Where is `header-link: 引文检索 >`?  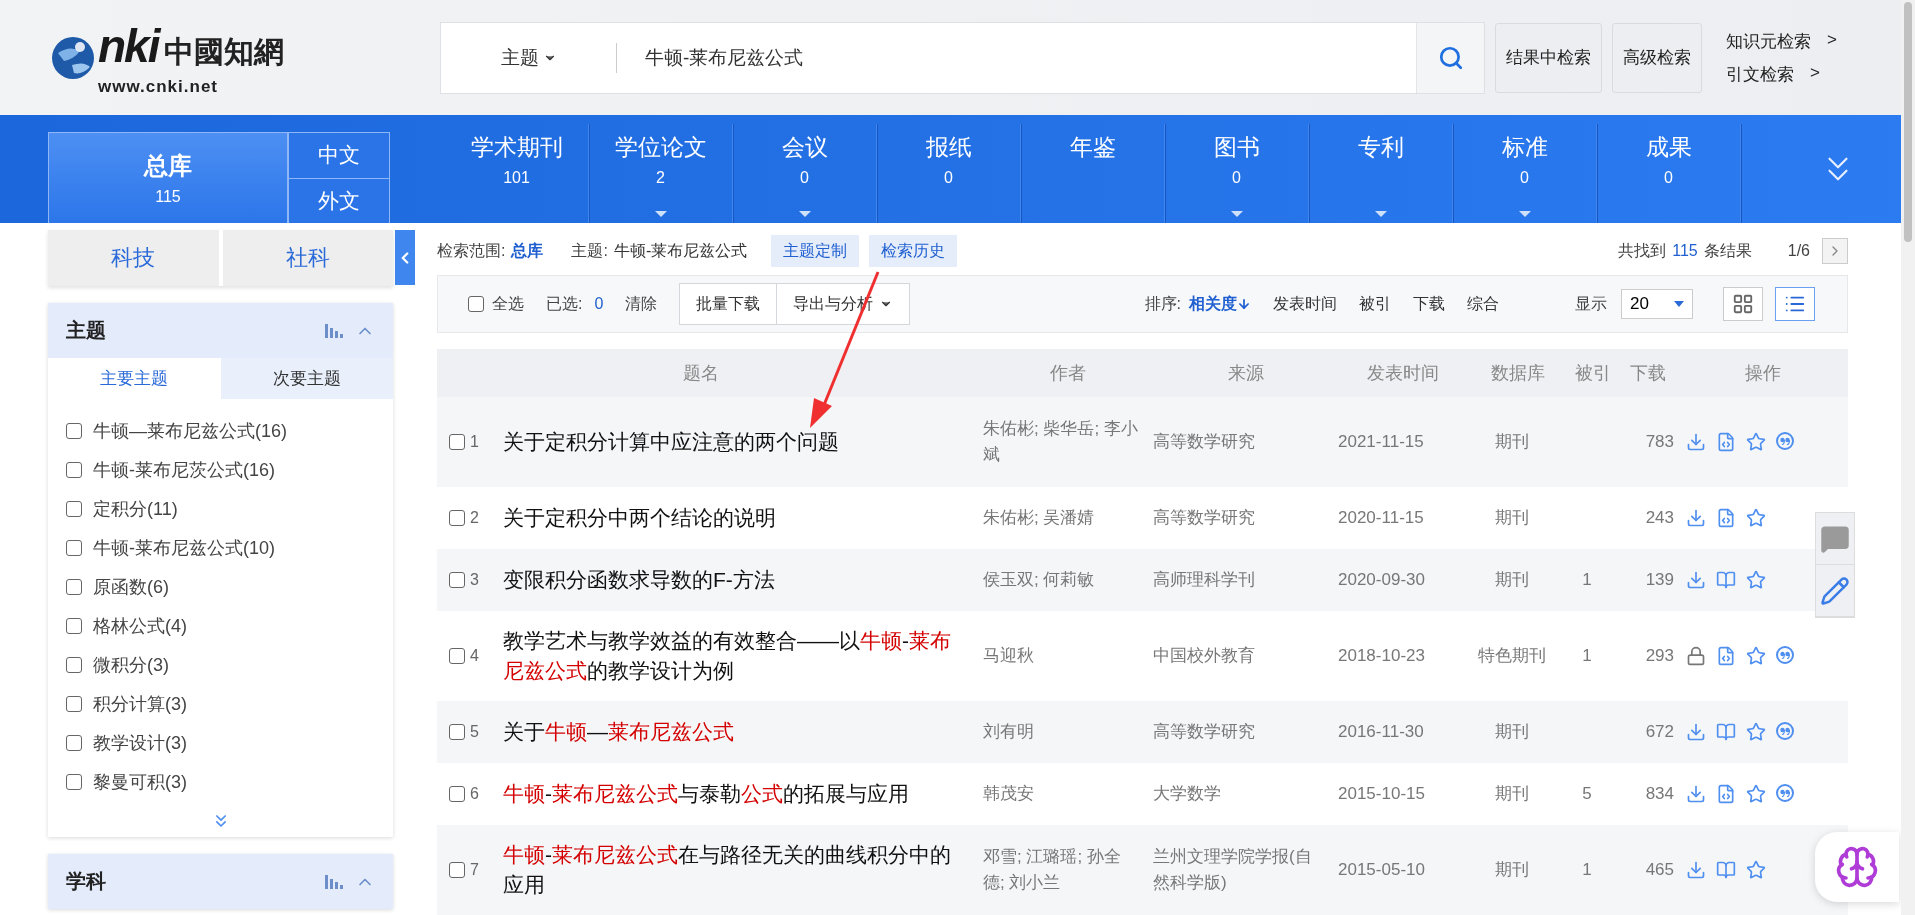
header-link: 引文检索 > is located at coordinates (1781, 74).